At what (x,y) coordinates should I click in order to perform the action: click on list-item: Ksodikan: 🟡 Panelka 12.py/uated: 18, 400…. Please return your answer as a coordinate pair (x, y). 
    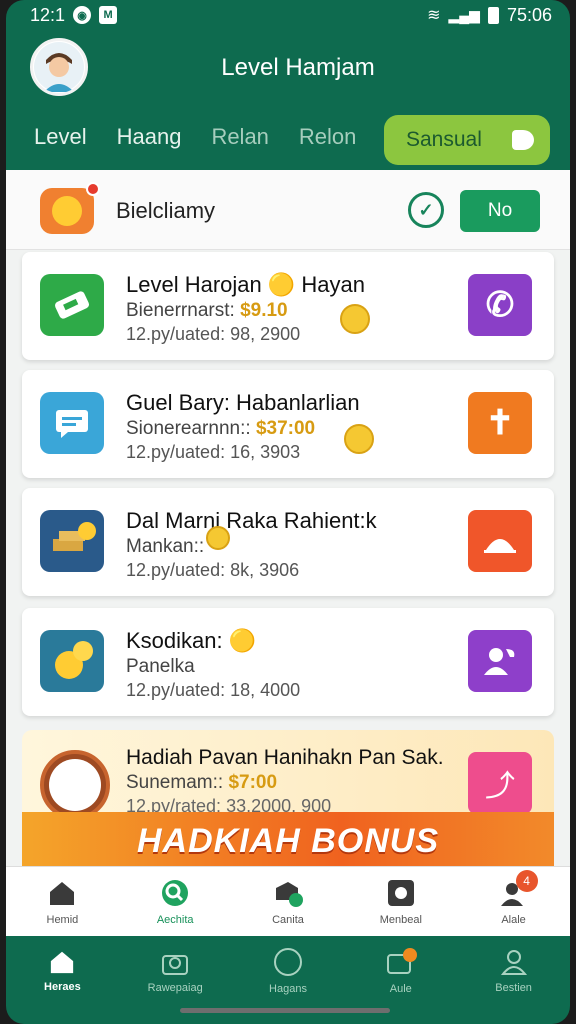
    Looking at the image, I should click on (288, 662).